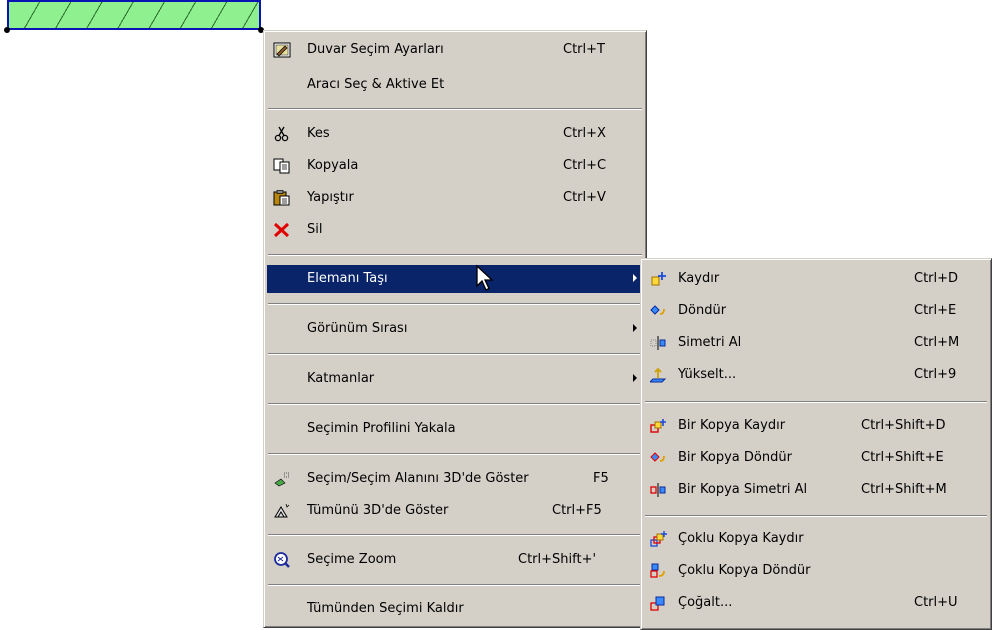  Describe the element at coordinates (455, 609) in the screenshot. I see `menu-item-deselect-all: Tümünden Seçimi Kaldır` at that location.